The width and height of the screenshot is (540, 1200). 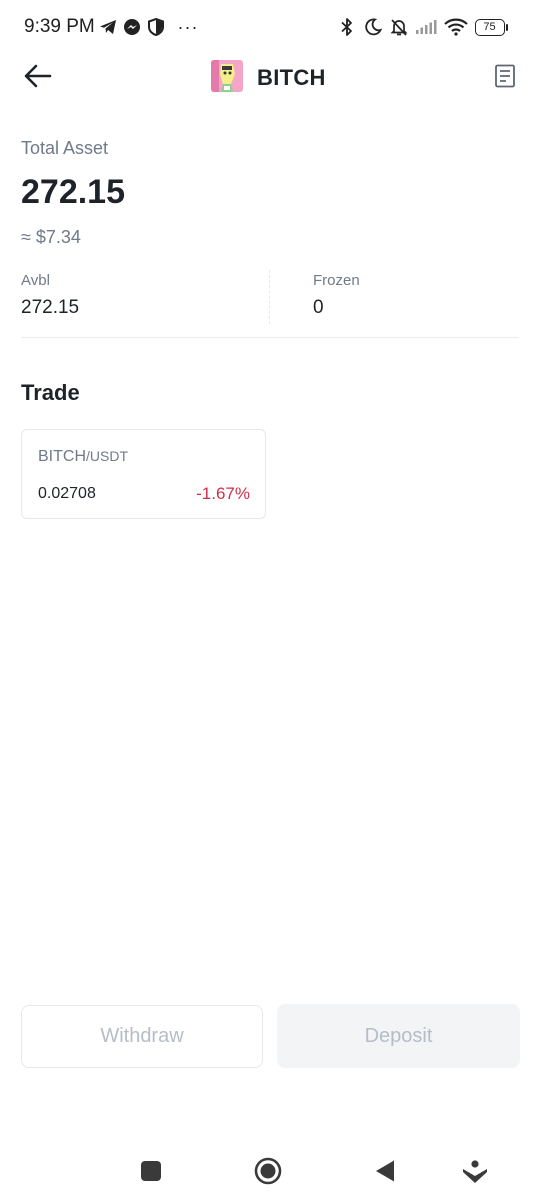 What do you see at coordinates (108, 27) in the screenshot?
I see `telegram-icon` at bounding box center [108, 27].